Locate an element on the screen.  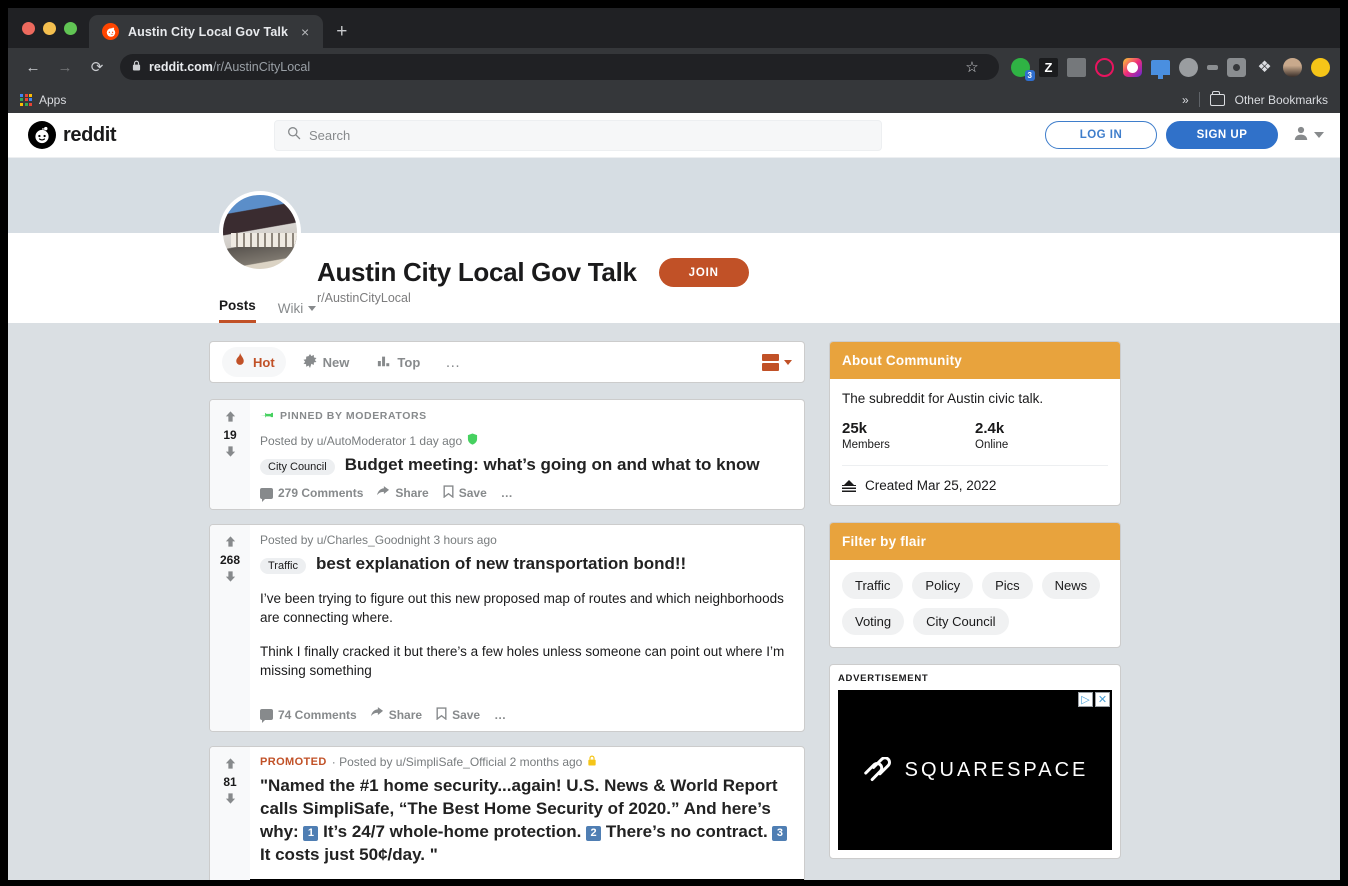
profile-avatar-icon is located at coordinates (1292, 67).